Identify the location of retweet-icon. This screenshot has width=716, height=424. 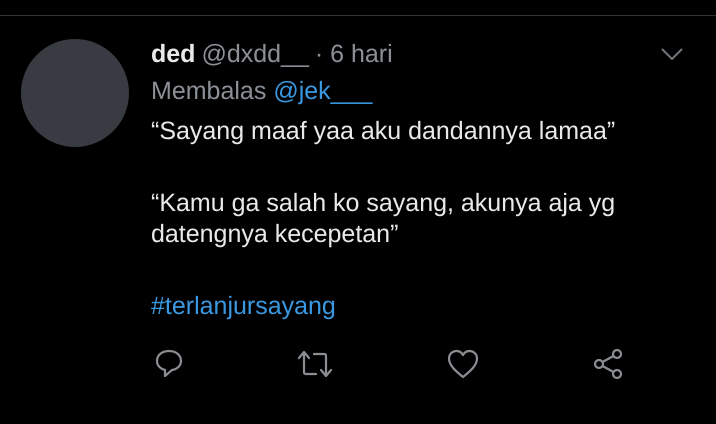
(315, 364).